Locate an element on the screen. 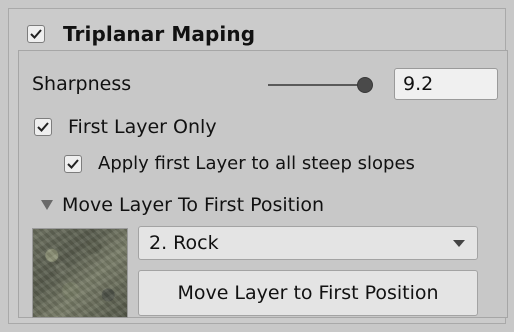 The height and width of the screenshot is (332, 514). apply-steep-slopes-label: Apply first Layer to all steep slopes is located at coordinates (256, 163).